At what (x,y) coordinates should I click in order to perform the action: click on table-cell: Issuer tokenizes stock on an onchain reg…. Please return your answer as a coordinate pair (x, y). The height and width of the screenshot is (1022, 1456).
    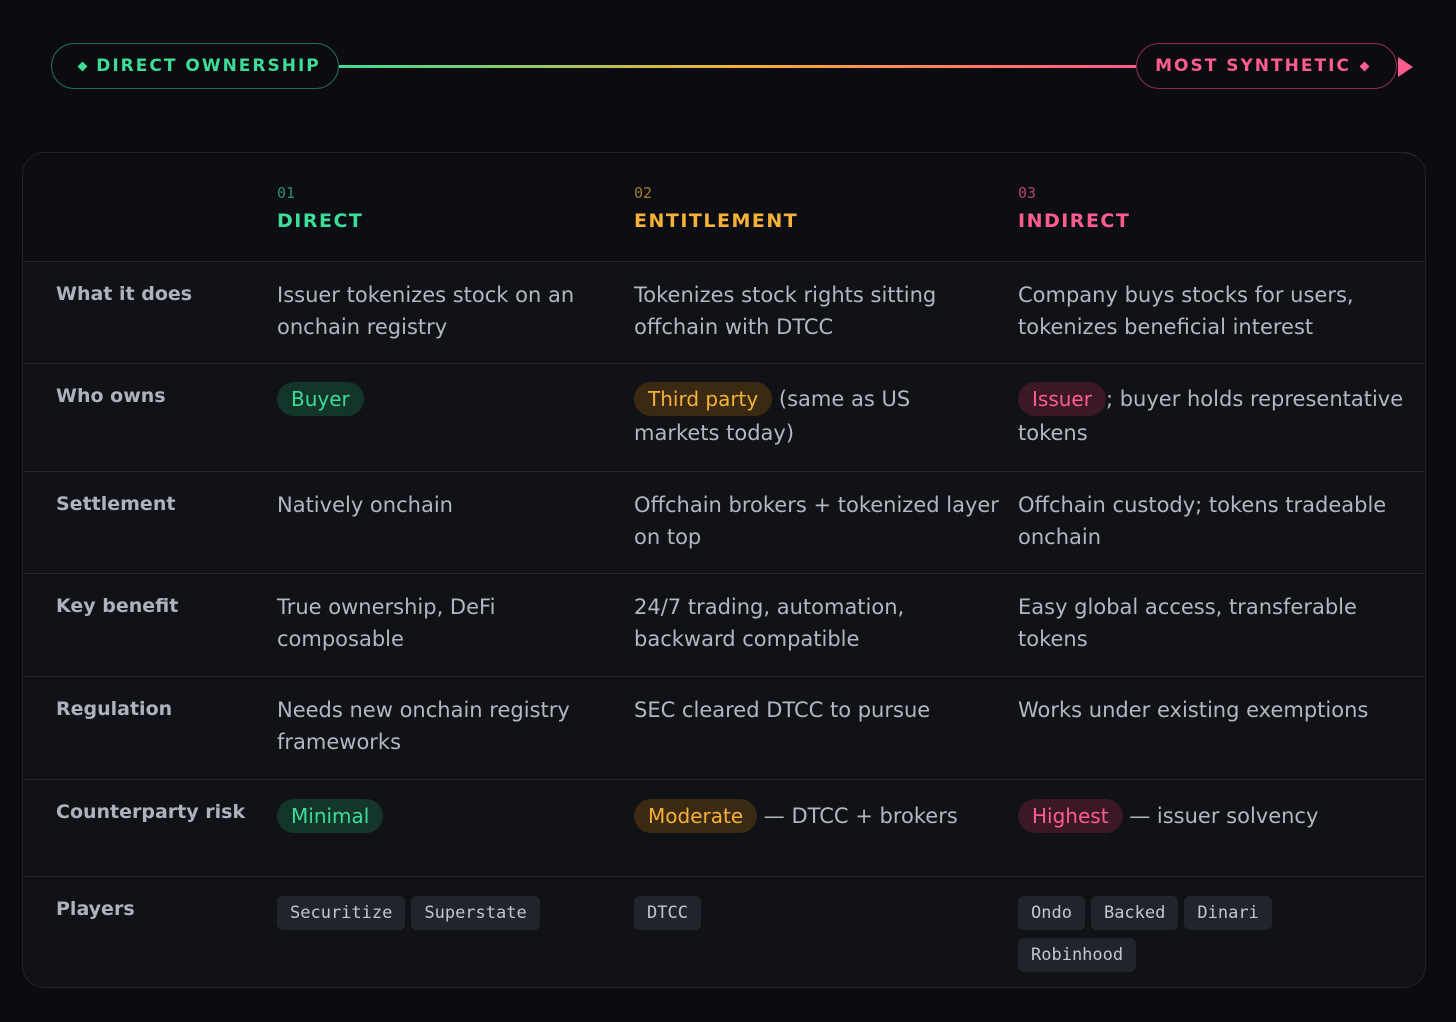
    Looking at the image, I should click on (426, 311).